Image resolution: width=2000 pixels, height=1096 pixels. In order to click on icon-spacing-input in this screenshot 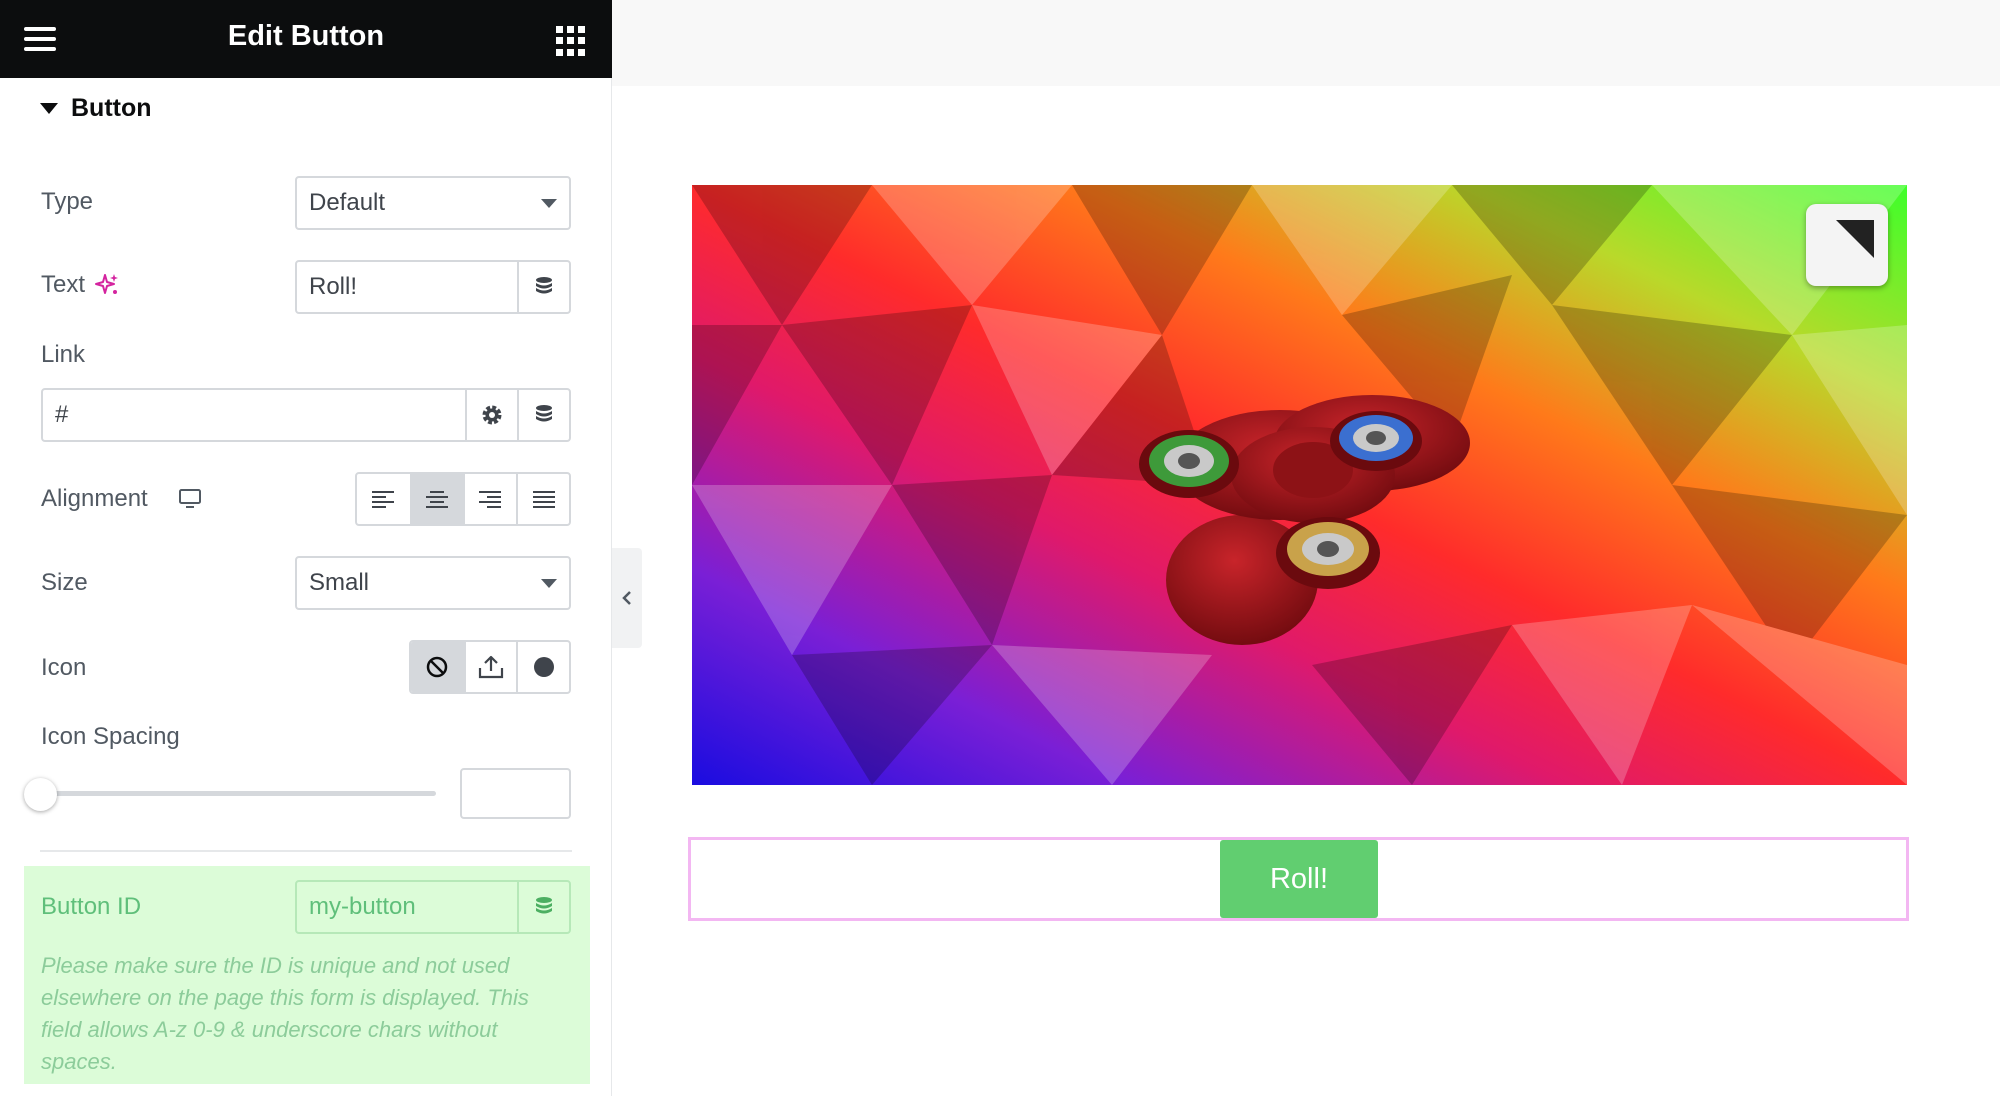, I will do `click(515, 793)`.